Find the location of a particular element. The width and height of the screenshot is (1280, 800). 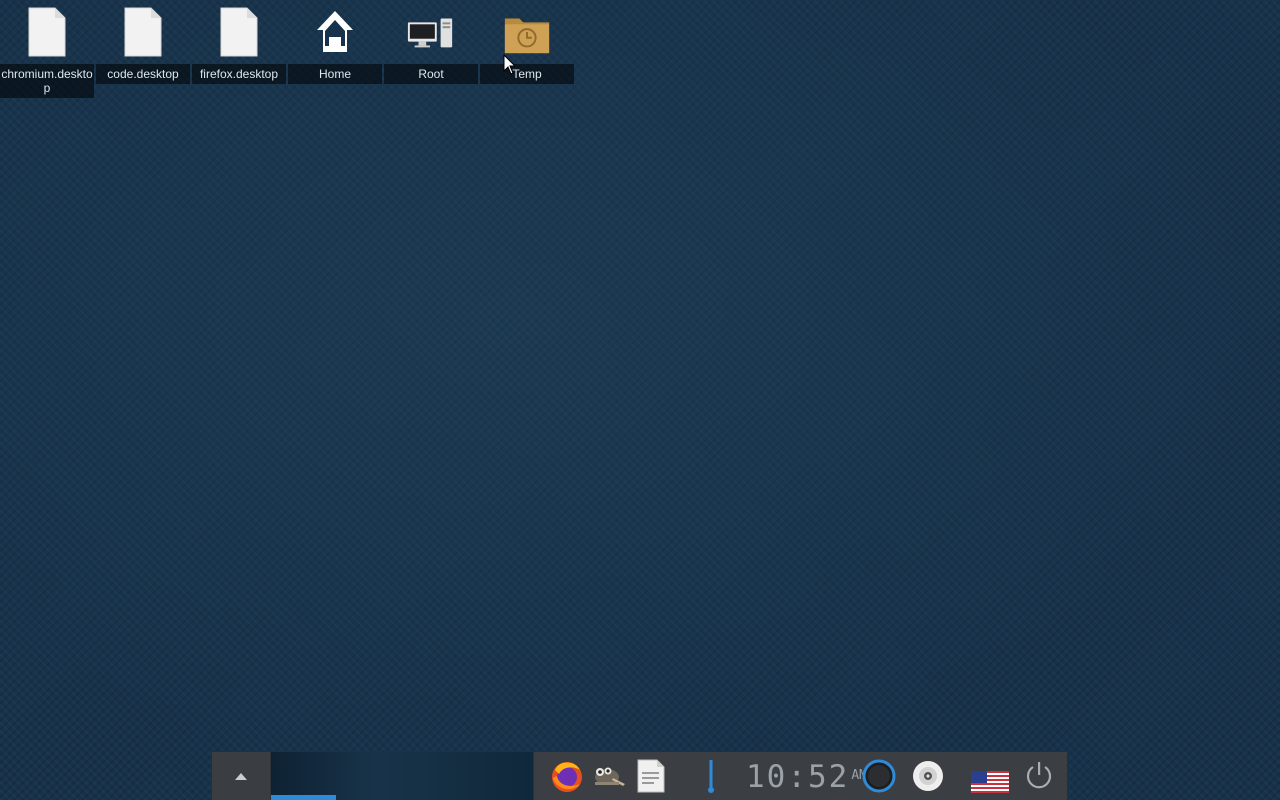

system-tray: 10:52 AM is located at coordinates (800, 776).